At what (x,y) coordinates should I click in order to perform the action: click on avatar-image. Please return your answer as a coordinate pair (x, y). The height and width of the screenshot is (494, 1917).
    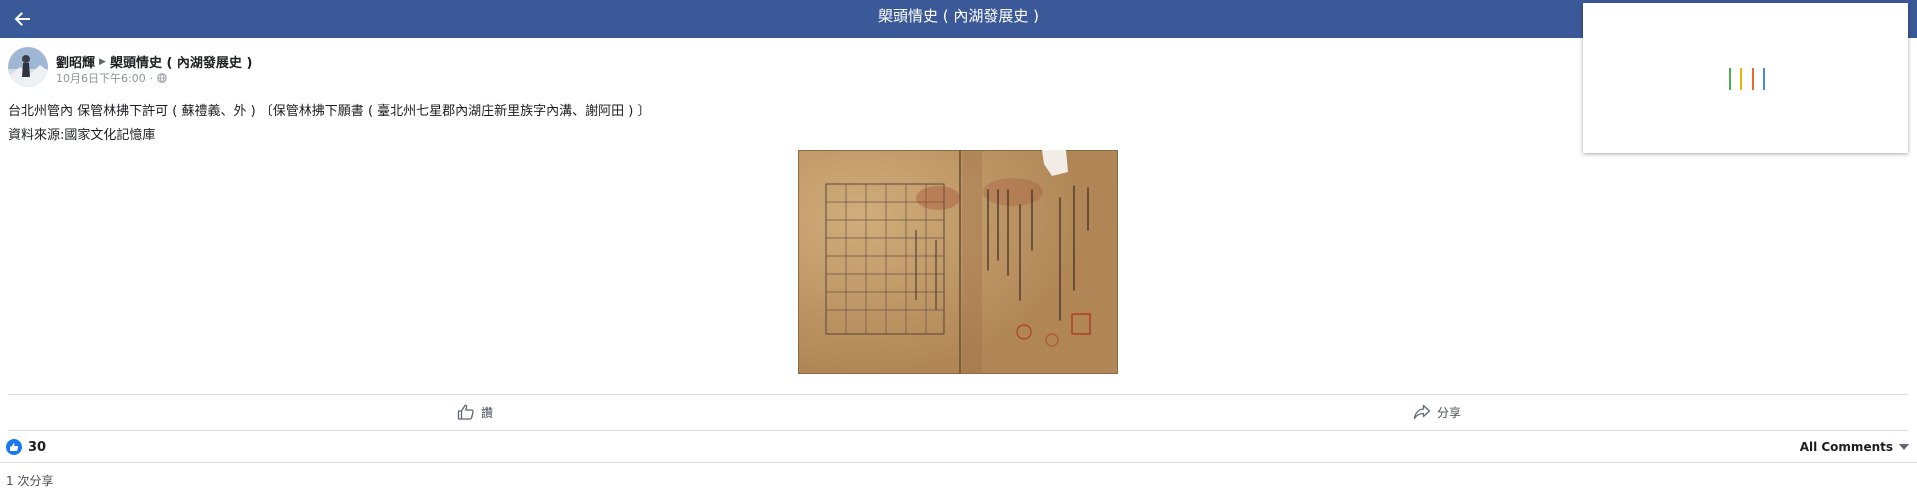
    Looking at the image, I should click on (28, 67).